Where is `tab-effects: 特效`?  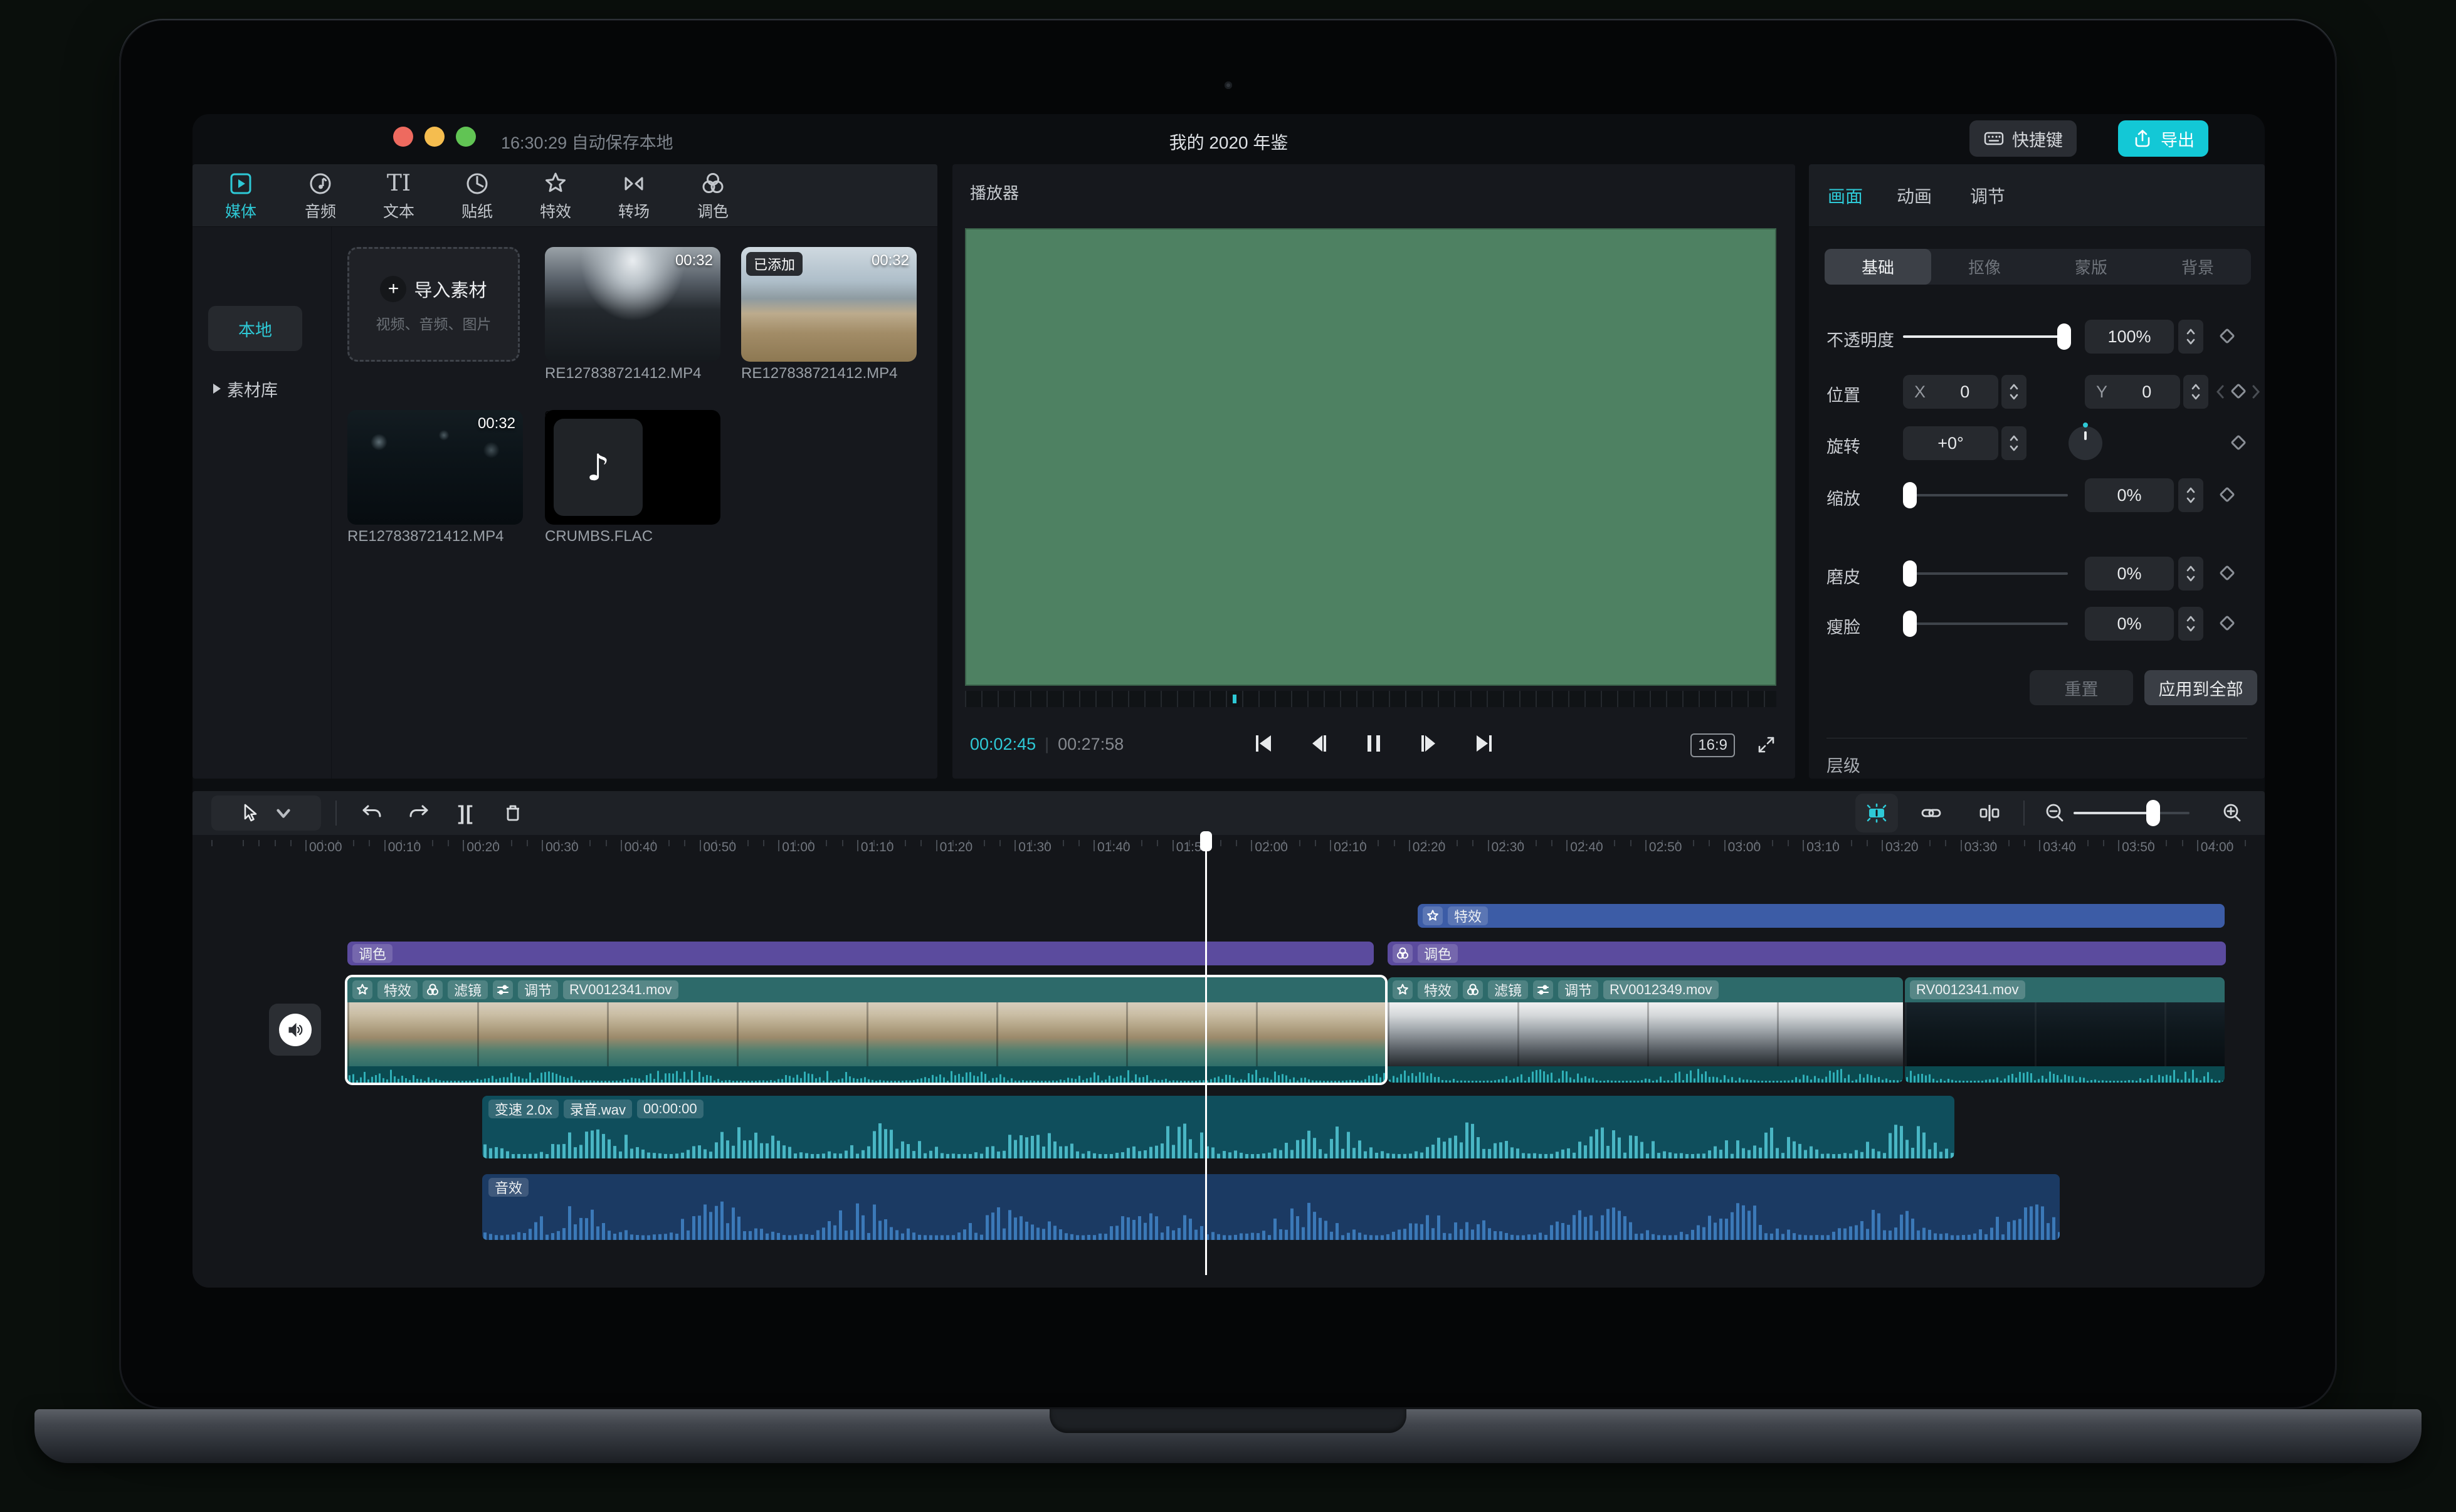
tab-effects: 特效 is located at coordinates (555, 196).